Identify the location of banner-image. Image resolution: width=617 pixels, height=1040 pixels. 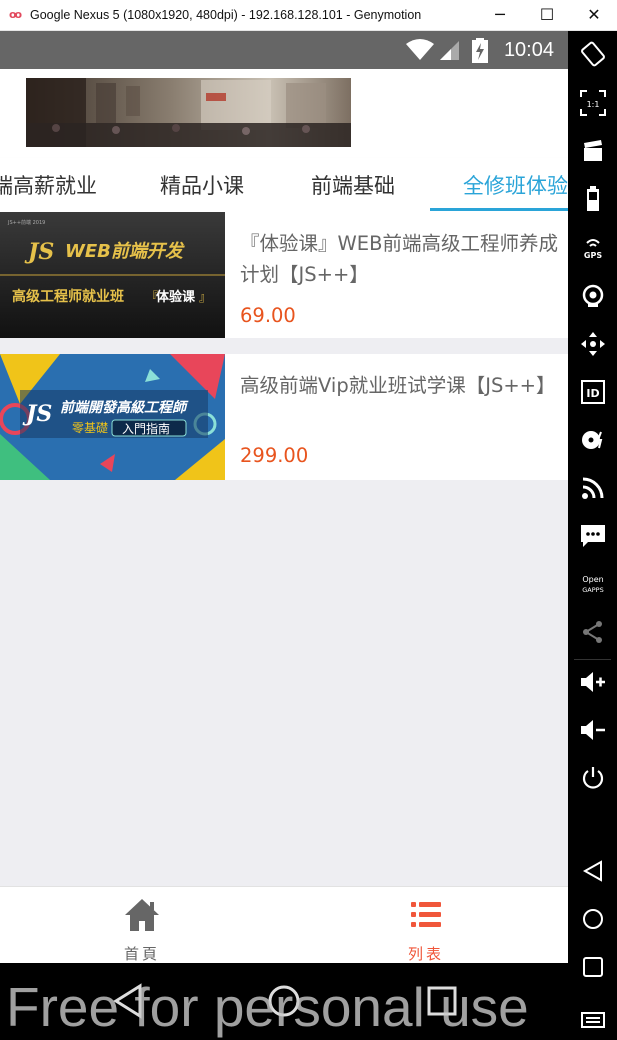
(188, 112).